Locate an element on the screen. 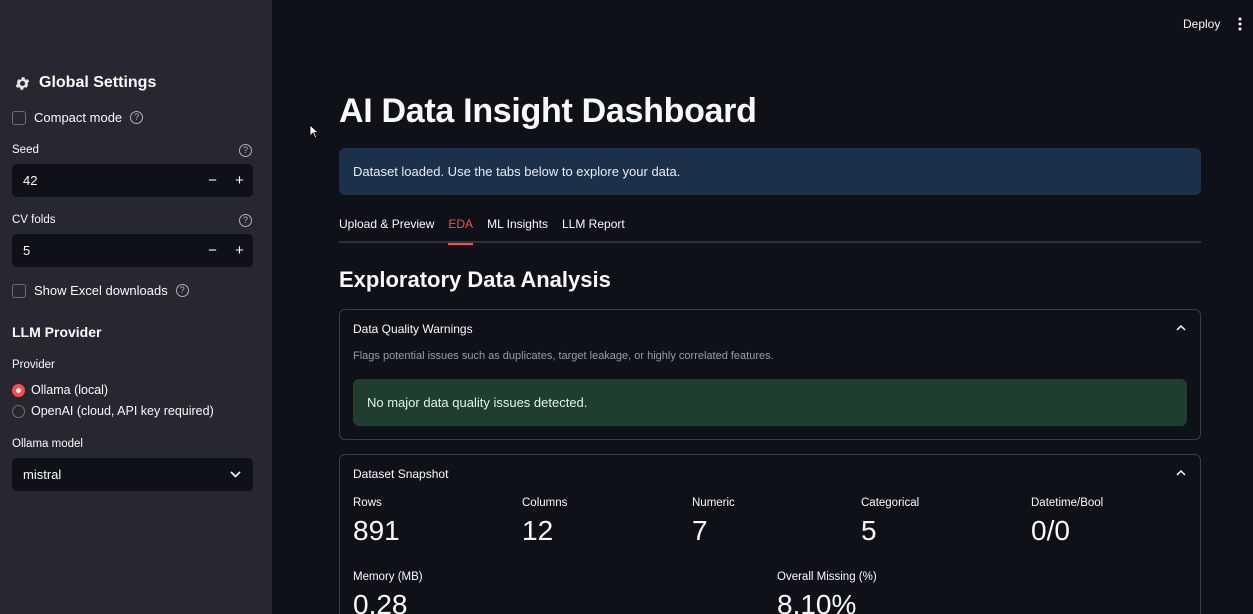 The image size is (1253, 614). metric-rows: Rows 891 is located at coordinates (376, 522).